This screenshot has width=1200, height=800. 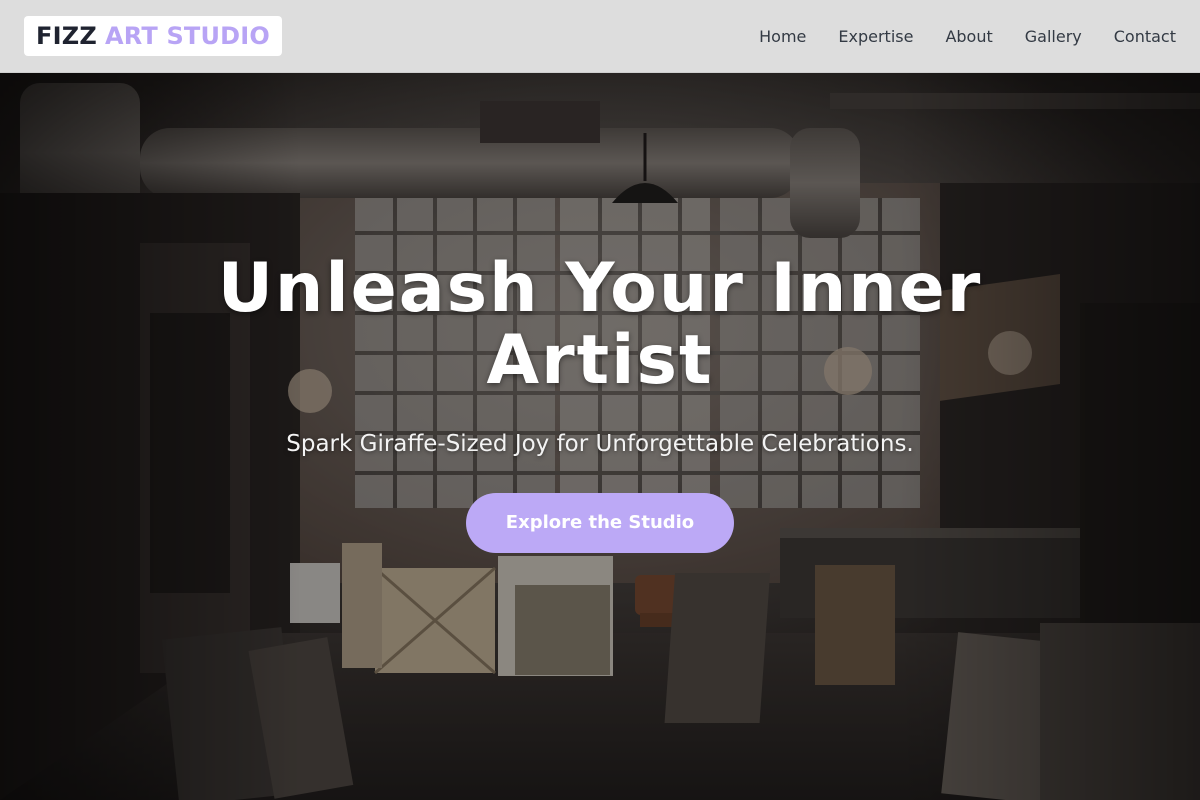 I want to click on nav-link-home: Home, so click(x=782, y=36).